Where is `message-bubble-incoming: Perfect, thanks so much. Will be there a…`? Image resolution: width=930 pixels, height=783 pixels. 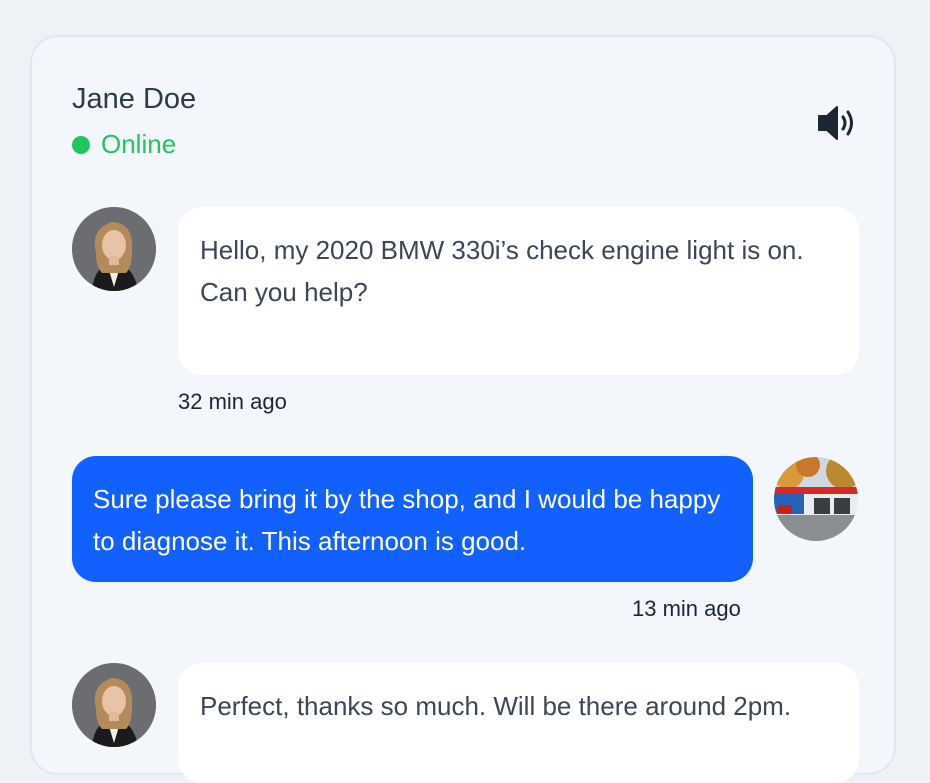 message-bubble-incoming: Perfect, thanks so much. Will be there a… is located at coordinates (518, 723).